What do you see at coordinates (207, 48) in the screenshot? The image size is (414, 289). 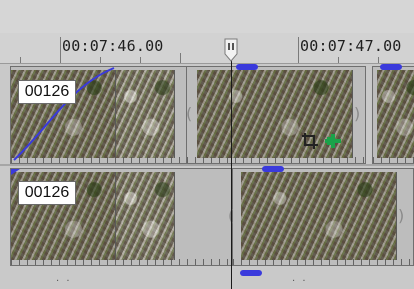 I see `time-ruler: 00:07:46.00 00:07:47.00` at bounding box center [207, 48].